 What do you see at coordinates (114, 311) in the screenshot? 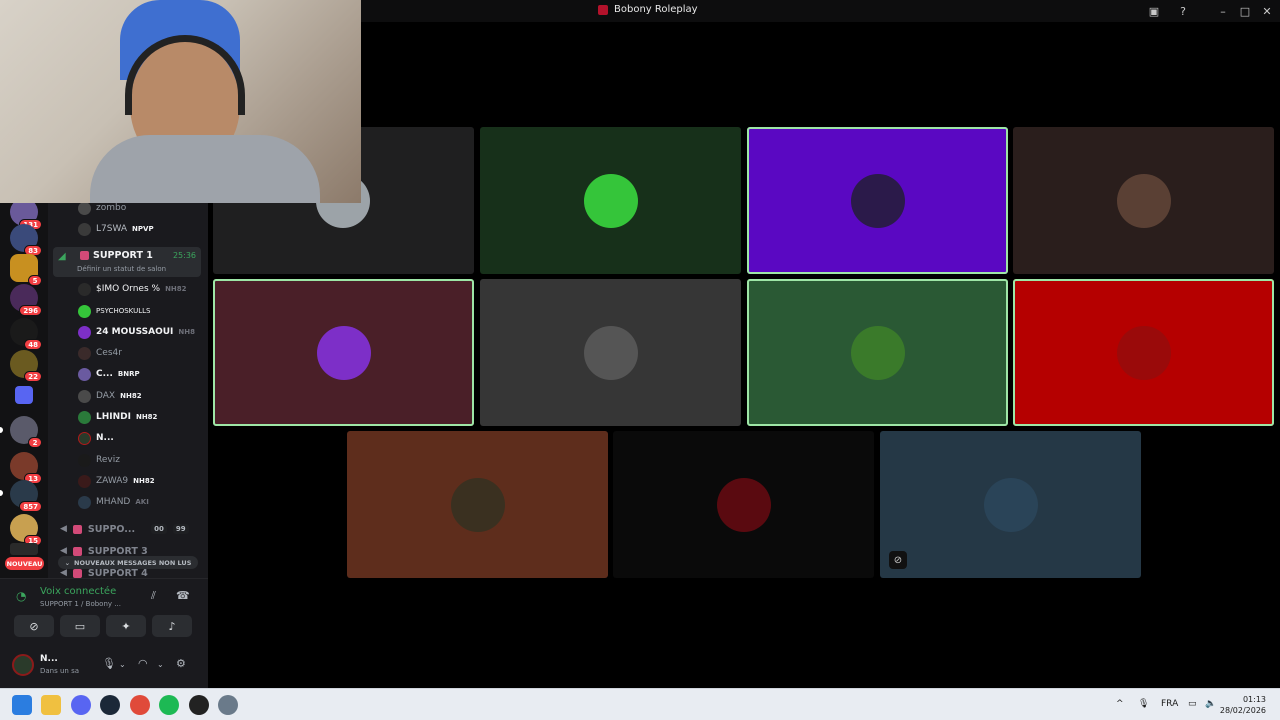
I see `voice-member: PSYCHOSKULLS` at bounding box center [114, 311].